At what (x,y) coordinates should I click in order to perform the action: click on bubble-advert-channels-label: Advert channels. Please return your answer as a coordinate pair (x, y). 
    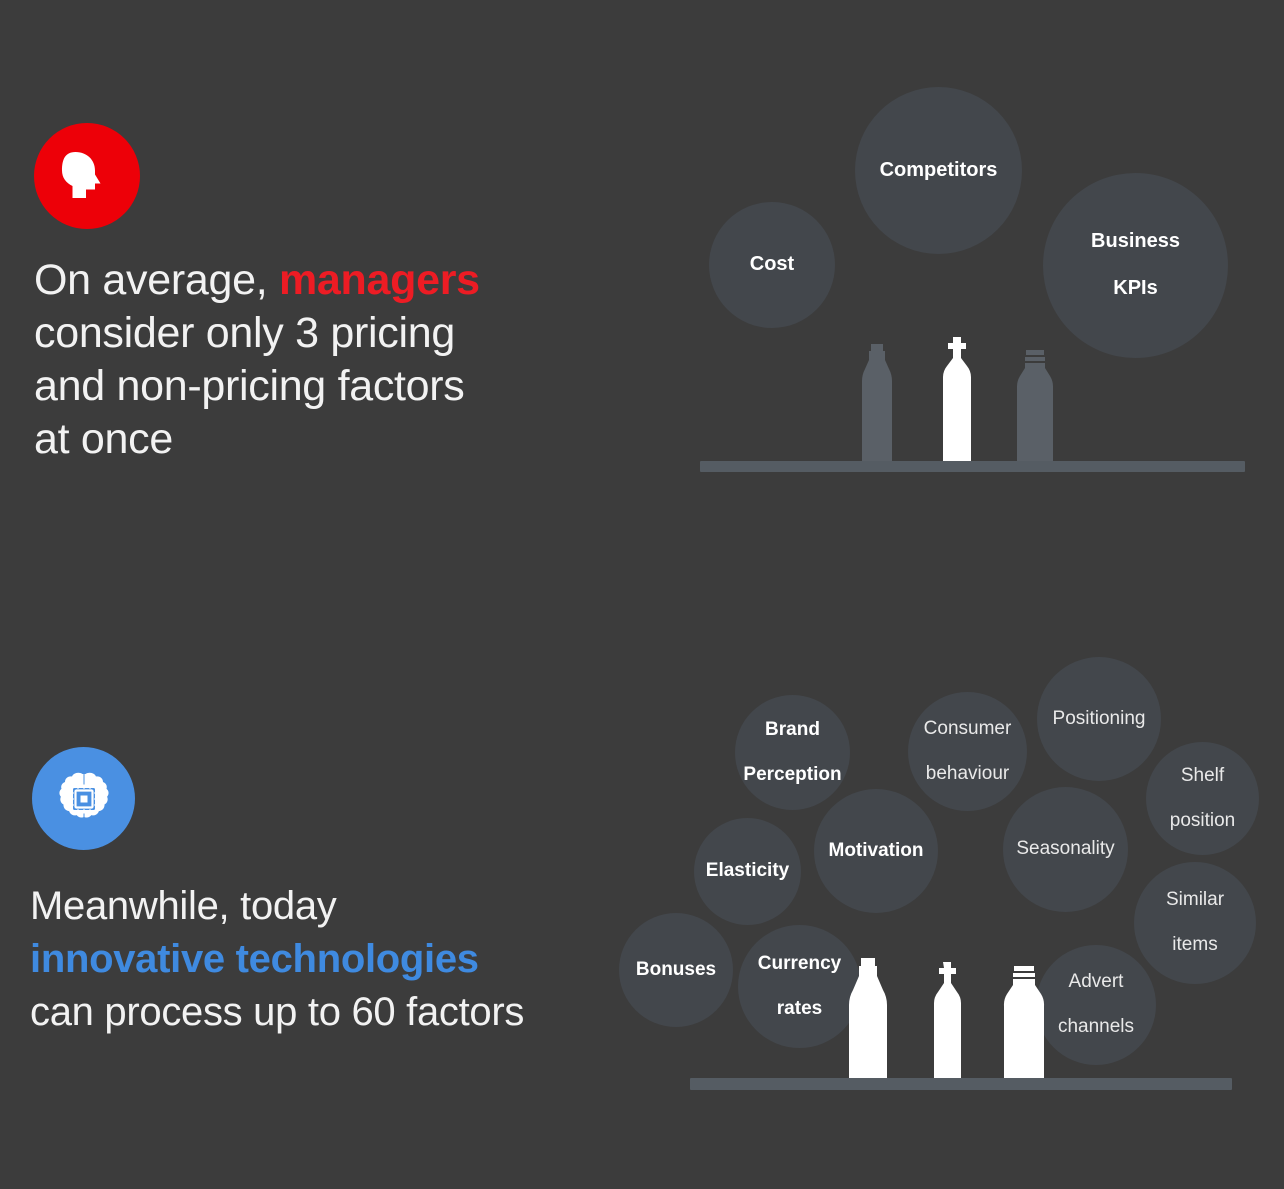
    Looking at the image, I should click on (1096, 1004).